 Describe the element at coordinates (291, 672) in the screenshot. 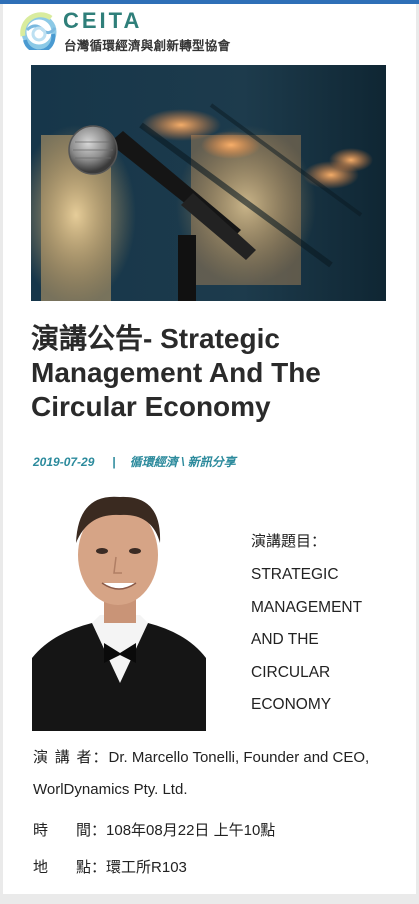

I see `topic-line: CIRCULAR` at that location.